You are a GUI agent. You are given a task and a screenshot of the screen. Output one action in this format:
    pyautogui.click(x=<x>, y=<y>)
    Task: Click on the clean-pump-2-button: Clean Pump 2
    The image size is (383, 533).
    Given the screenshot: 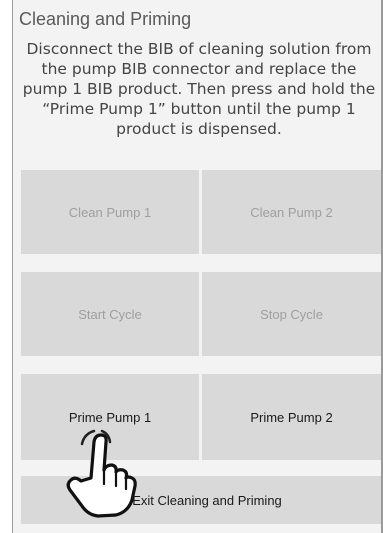 What is the action you would take?
    pyautogui.click(x=291, y=212)
    